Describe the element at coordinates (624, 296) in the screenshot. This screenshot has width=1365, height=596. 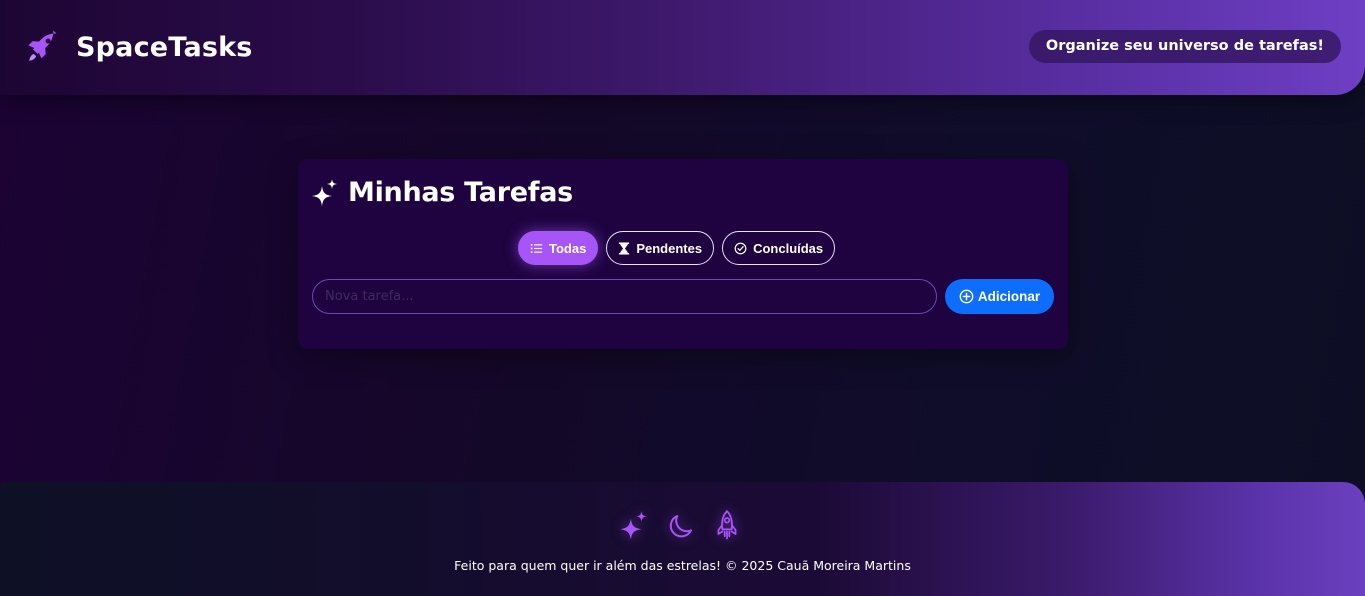
I see `new-task-input` at that location.